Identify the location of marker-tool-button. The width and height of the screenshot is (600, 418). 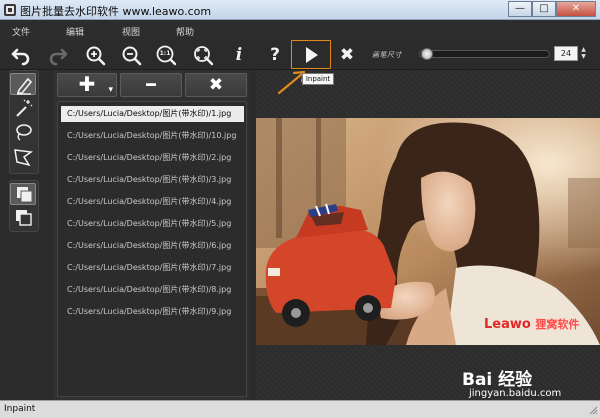
(23, 84).